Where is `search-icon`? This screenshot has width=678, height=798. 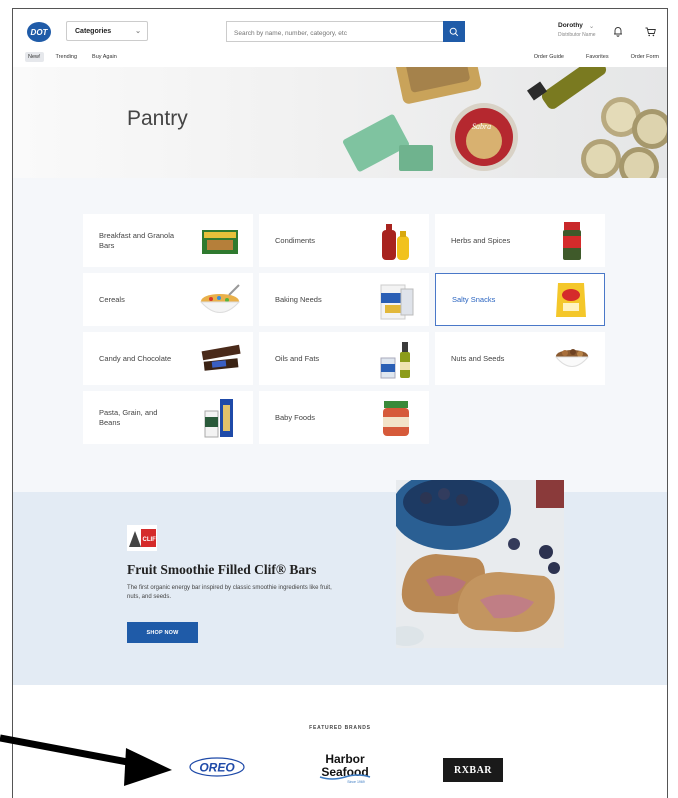
search-icon is located at coordinates (454, 31).